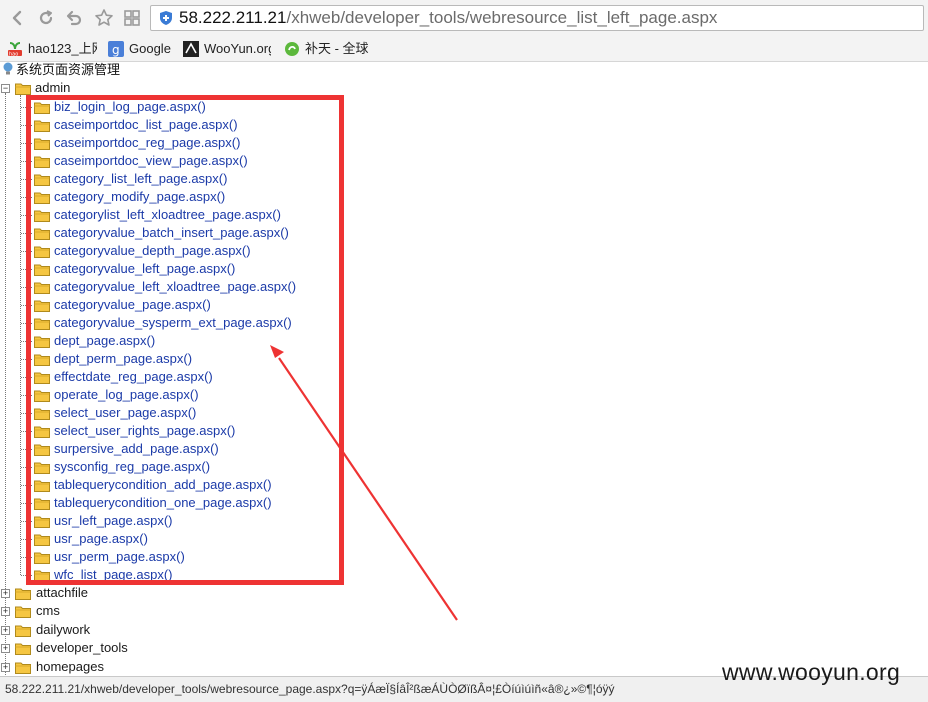 Image resolution: width=928 pixels, height=702 pixels. What do you see at coordinates (150, 48) in the screenshot?
I see `bookmark-label: Google` at bounding box center [150, 48].